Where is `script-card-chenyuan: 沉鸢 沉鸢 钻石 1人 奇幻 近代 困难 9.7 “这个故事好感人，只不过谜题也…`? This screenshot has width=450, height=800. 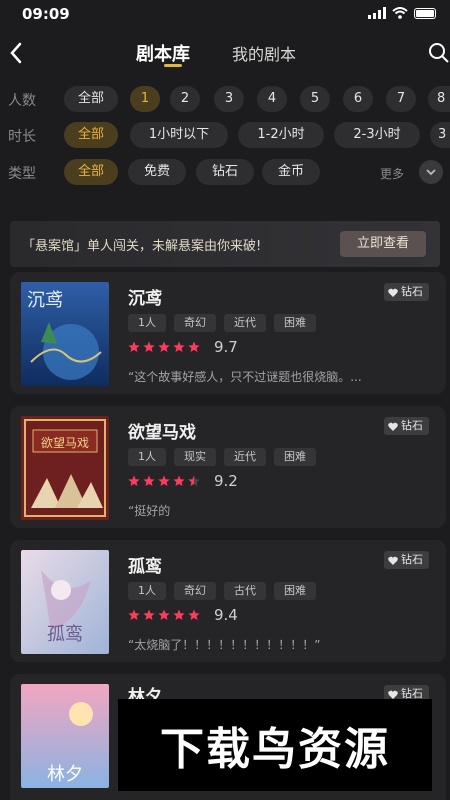
script-card-chenyuan: 沉鸢 沉鸢 钻石 1人 奇幻 近代 困难 9.7 “这个故事好感人，只不过谜题也… is located at coordinates (228, 333).